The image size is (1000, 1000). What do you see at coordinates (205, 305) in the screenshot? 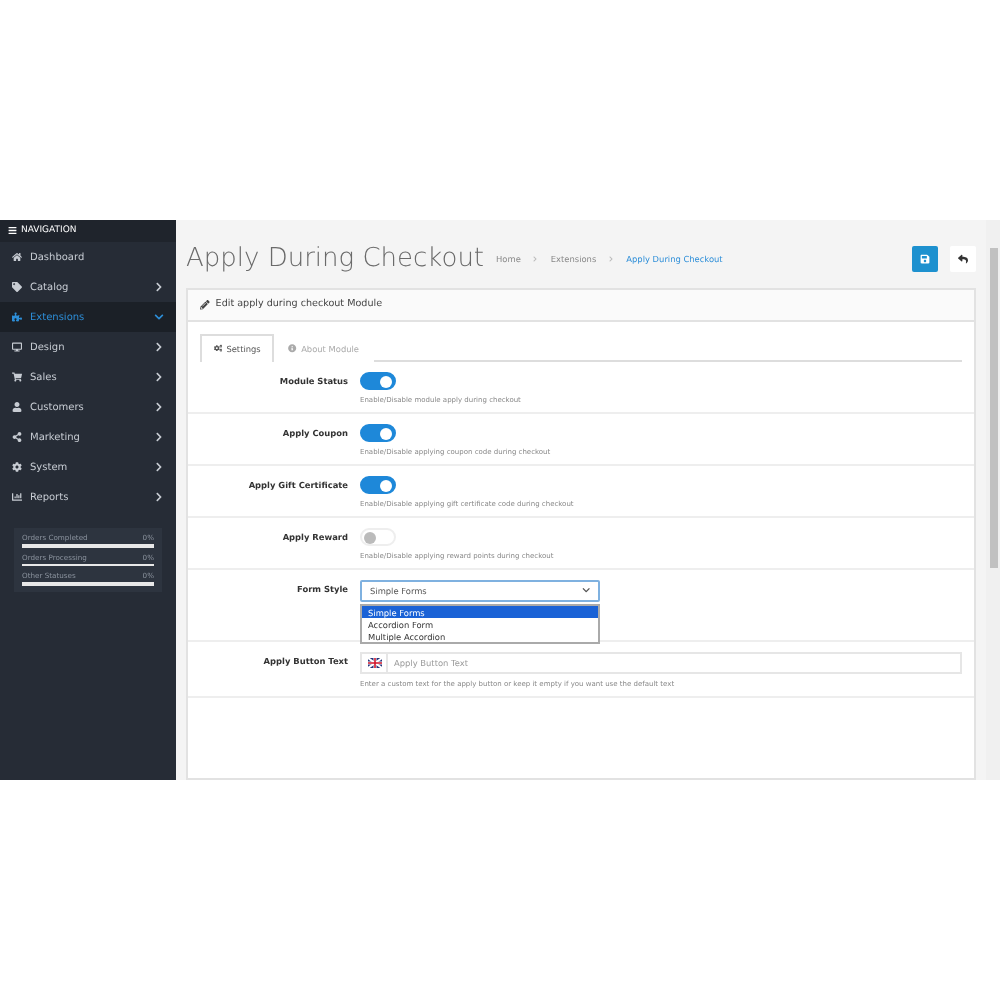
I see `pencil-icon` at bounding box center [205, 305].